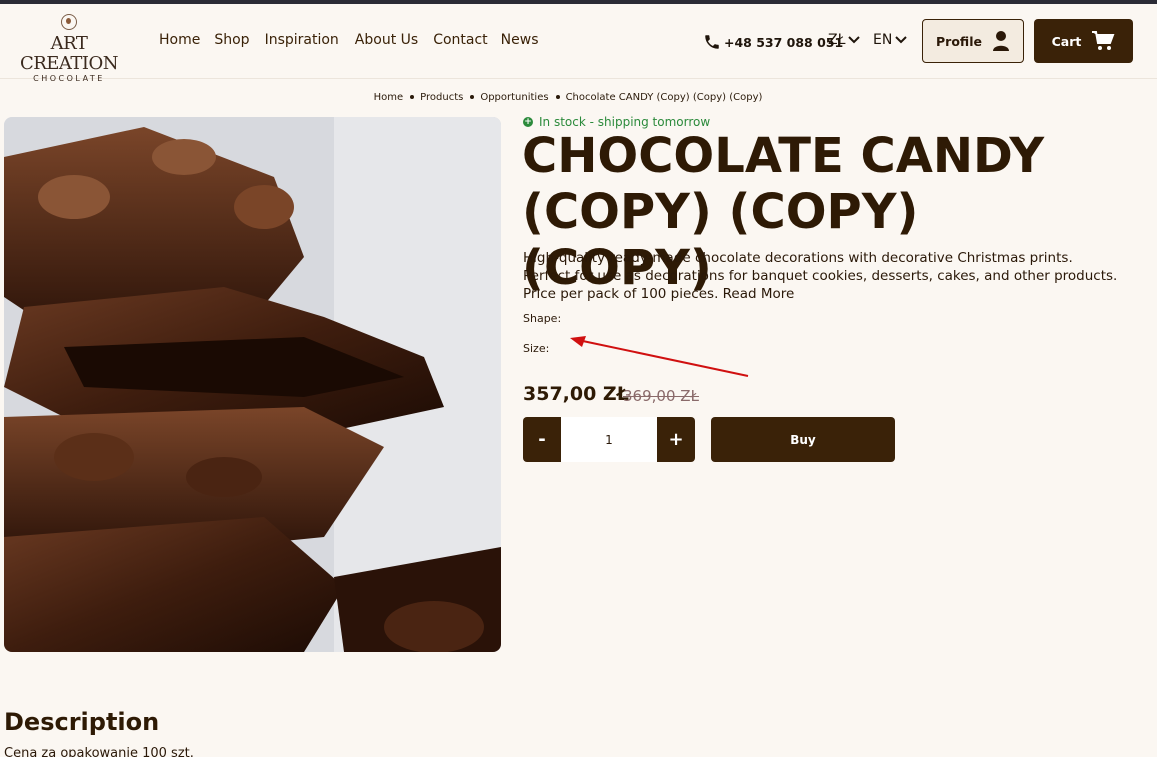  I want to click on phone-link: +48 537 088 051, so click(773, 42).